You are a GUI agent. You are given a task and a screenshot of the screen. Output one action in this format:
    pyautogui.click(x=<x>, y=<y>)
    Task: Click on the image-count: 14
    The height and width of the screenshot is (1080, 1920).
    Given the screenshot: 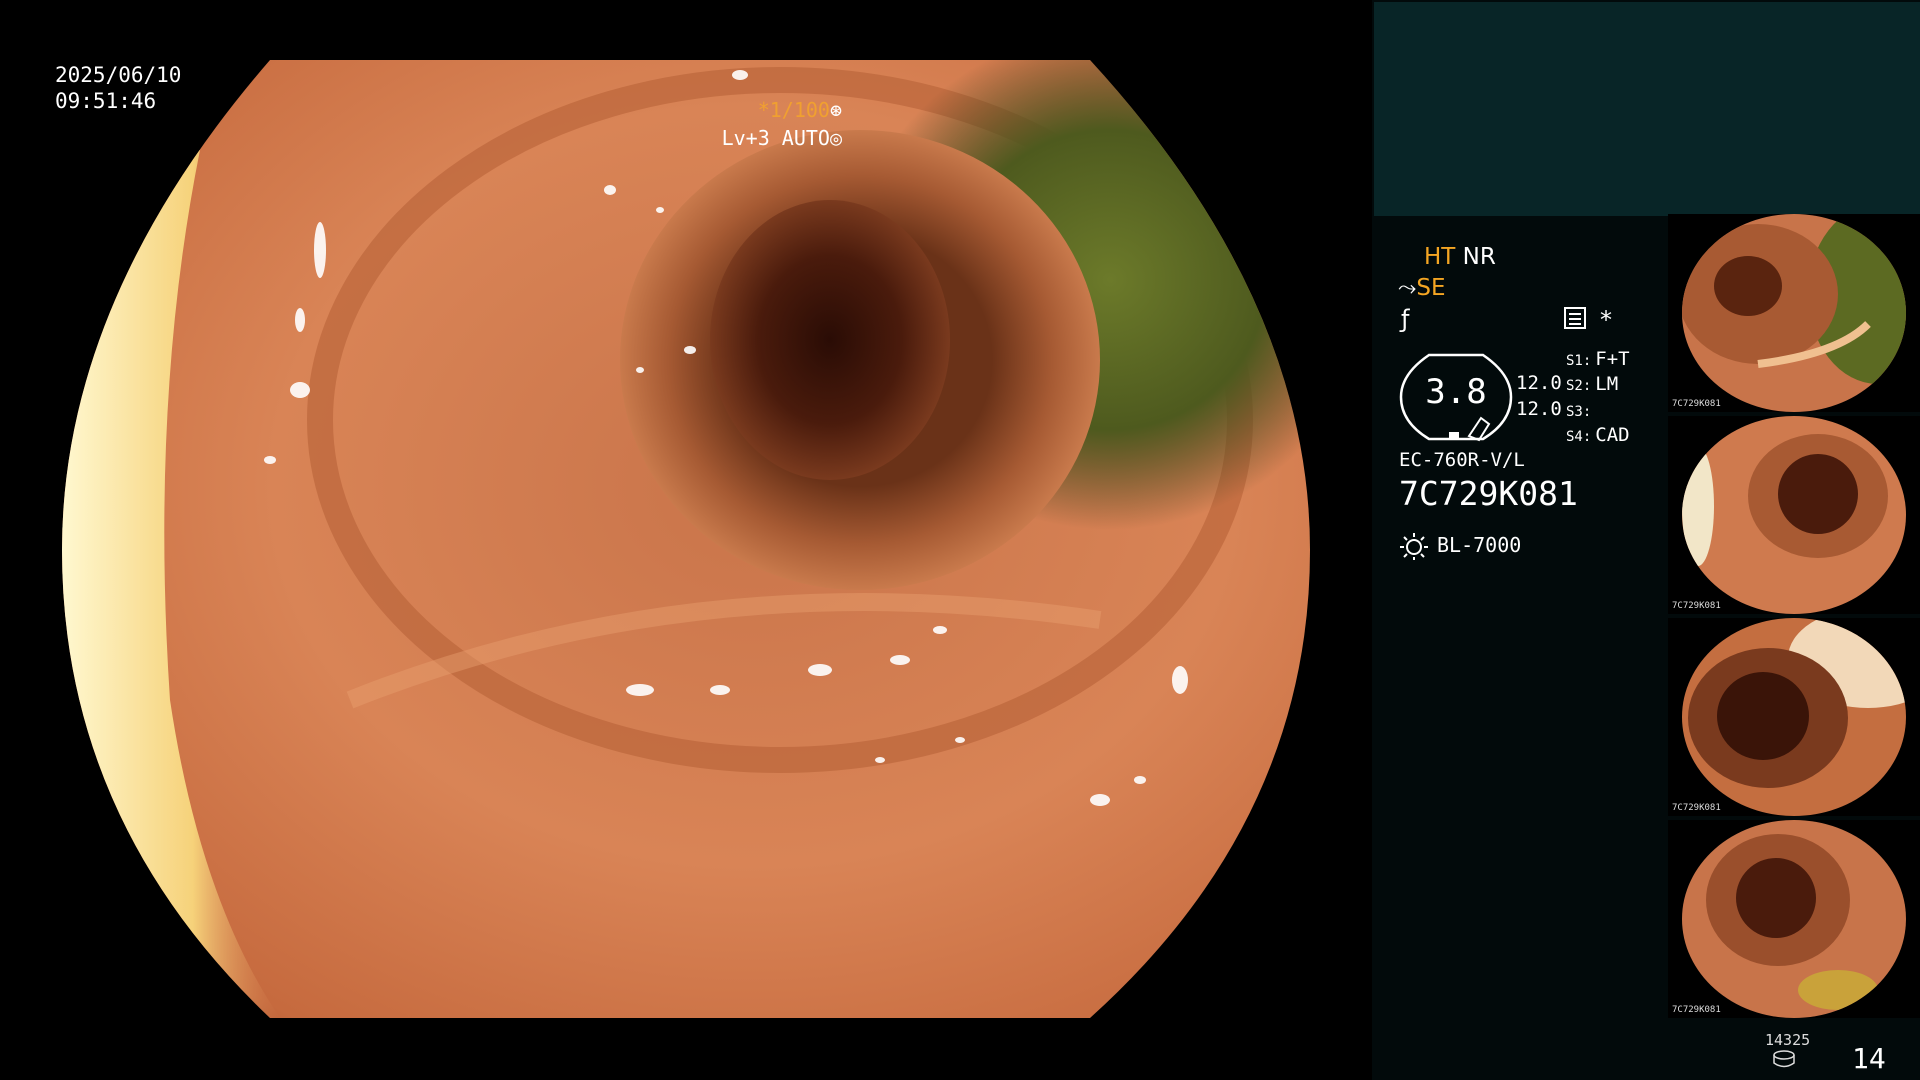 What is the action you would take?
    pyautogui.click(x=1869, y=1058)
    